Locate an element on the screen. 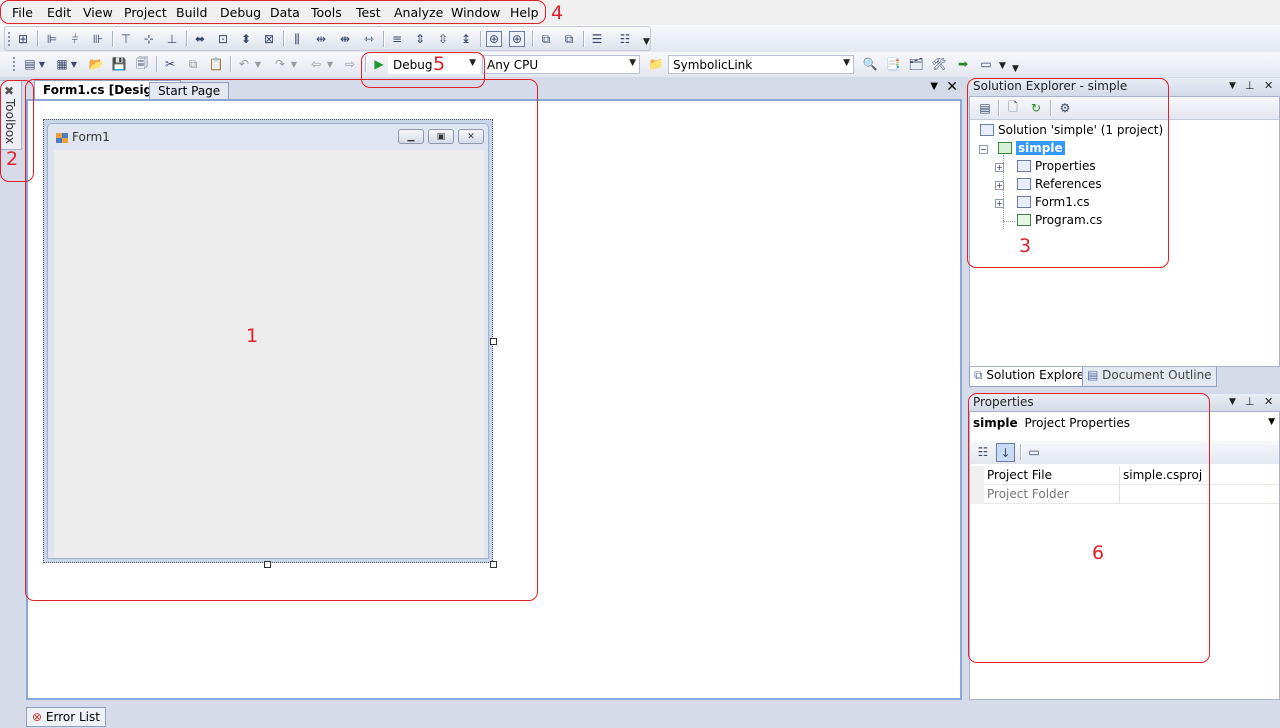  send-to-back-icon: ⧉ is located at coordinates (569, 39).